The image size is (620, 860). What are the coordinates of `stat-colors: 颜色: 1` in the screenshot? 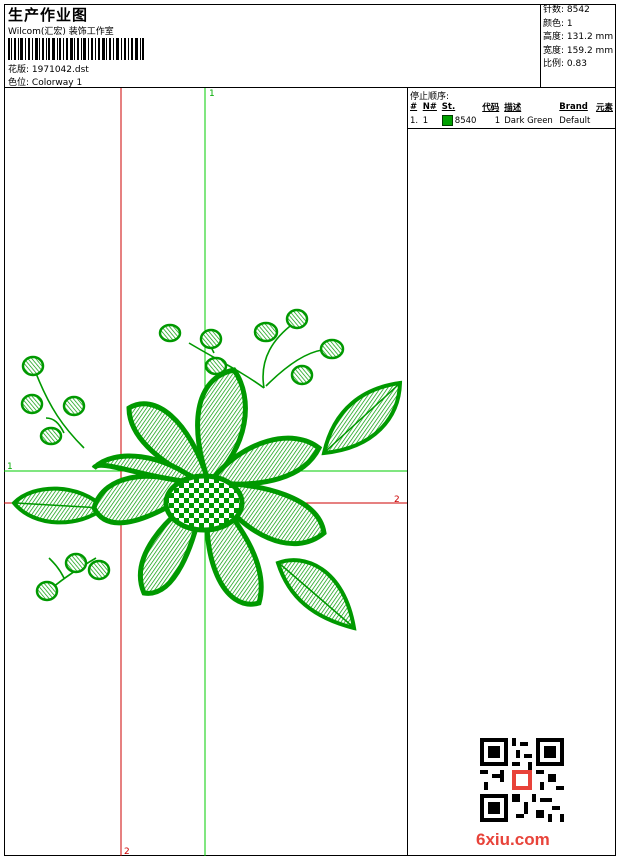 It's located at (579, 25).